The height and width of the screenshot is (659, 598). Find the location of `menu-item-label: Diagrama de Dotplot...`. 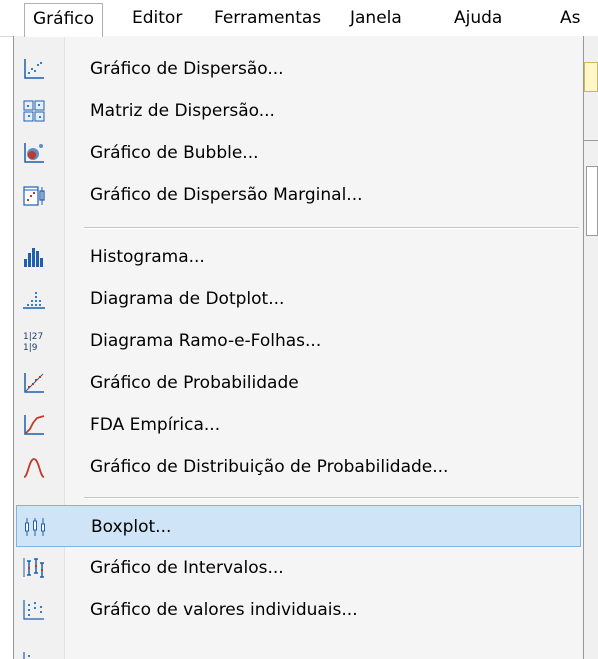

menu-item-label: Diagrama de Dotplot... is located at coordinates (187, 299).